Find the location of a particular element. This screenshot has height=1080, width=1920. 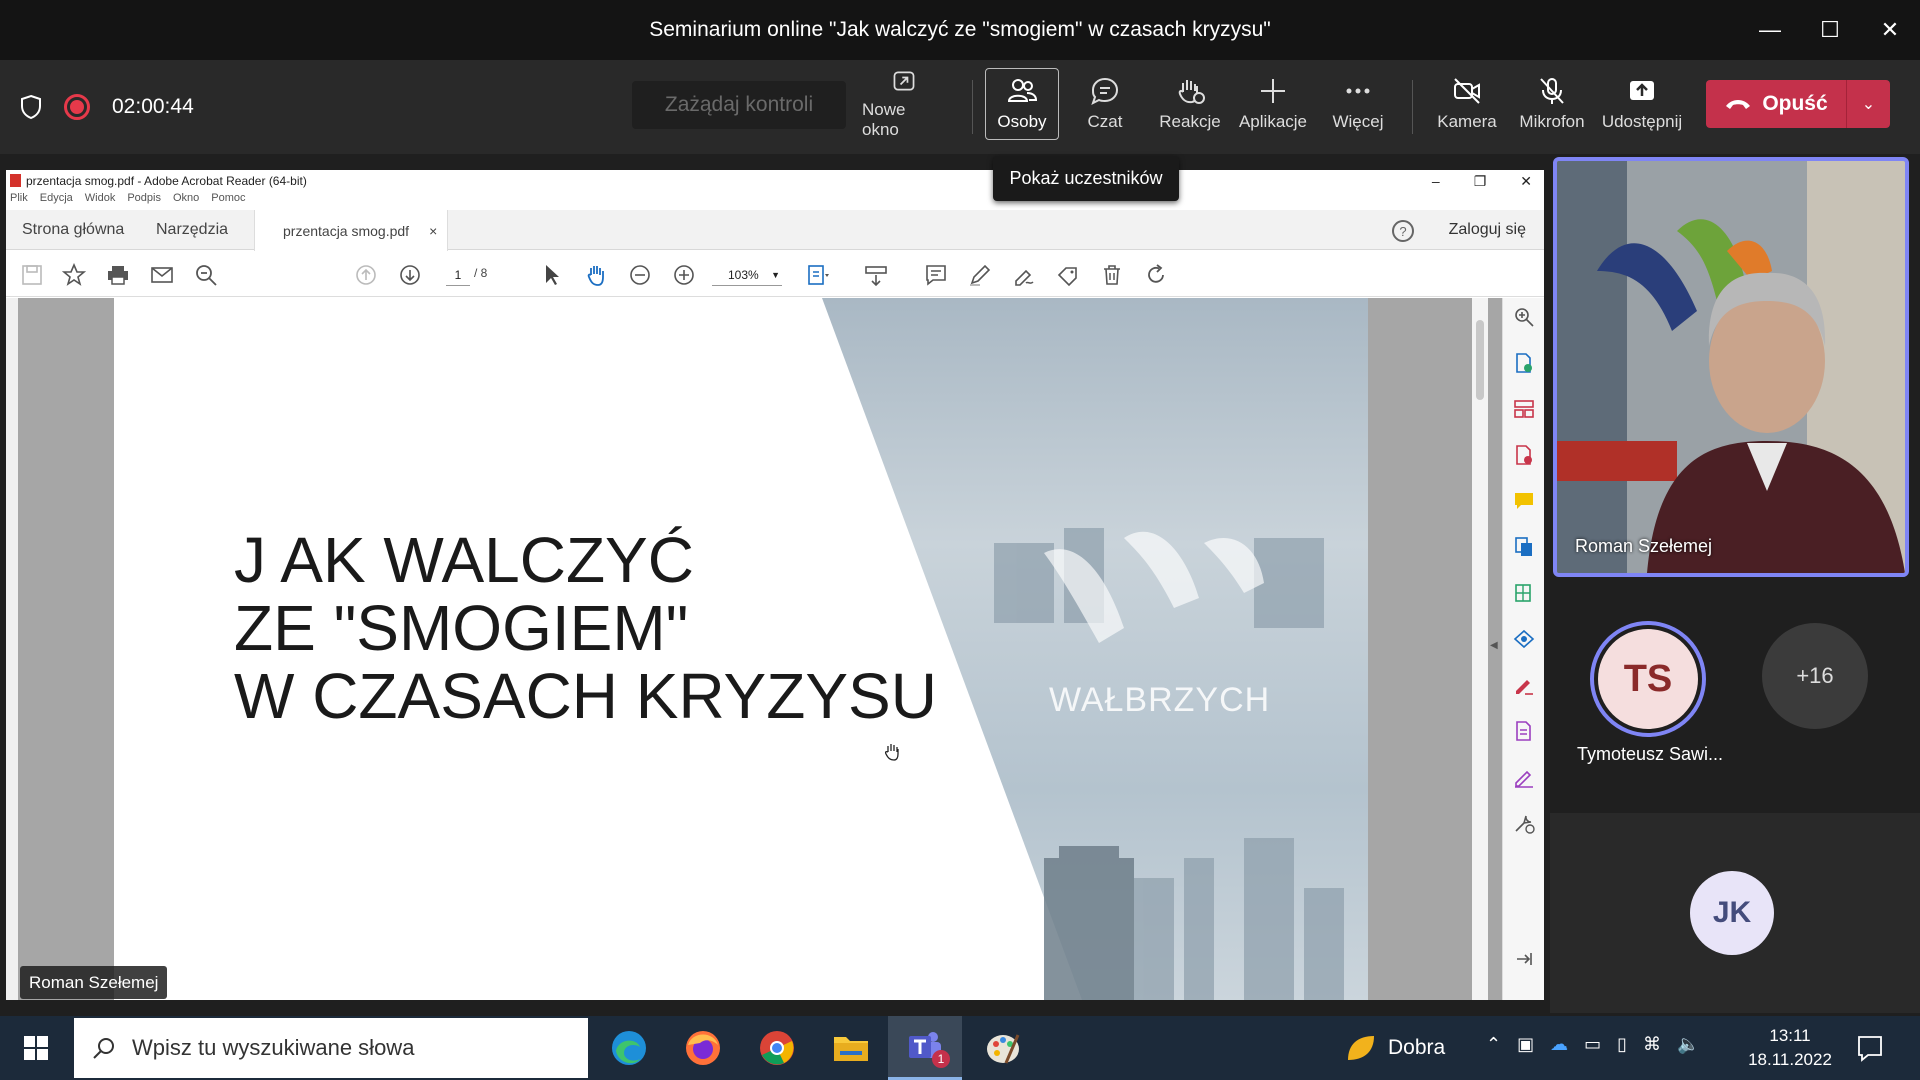

volume-icon: 🔈 is located at coordinates (1688, 1044).